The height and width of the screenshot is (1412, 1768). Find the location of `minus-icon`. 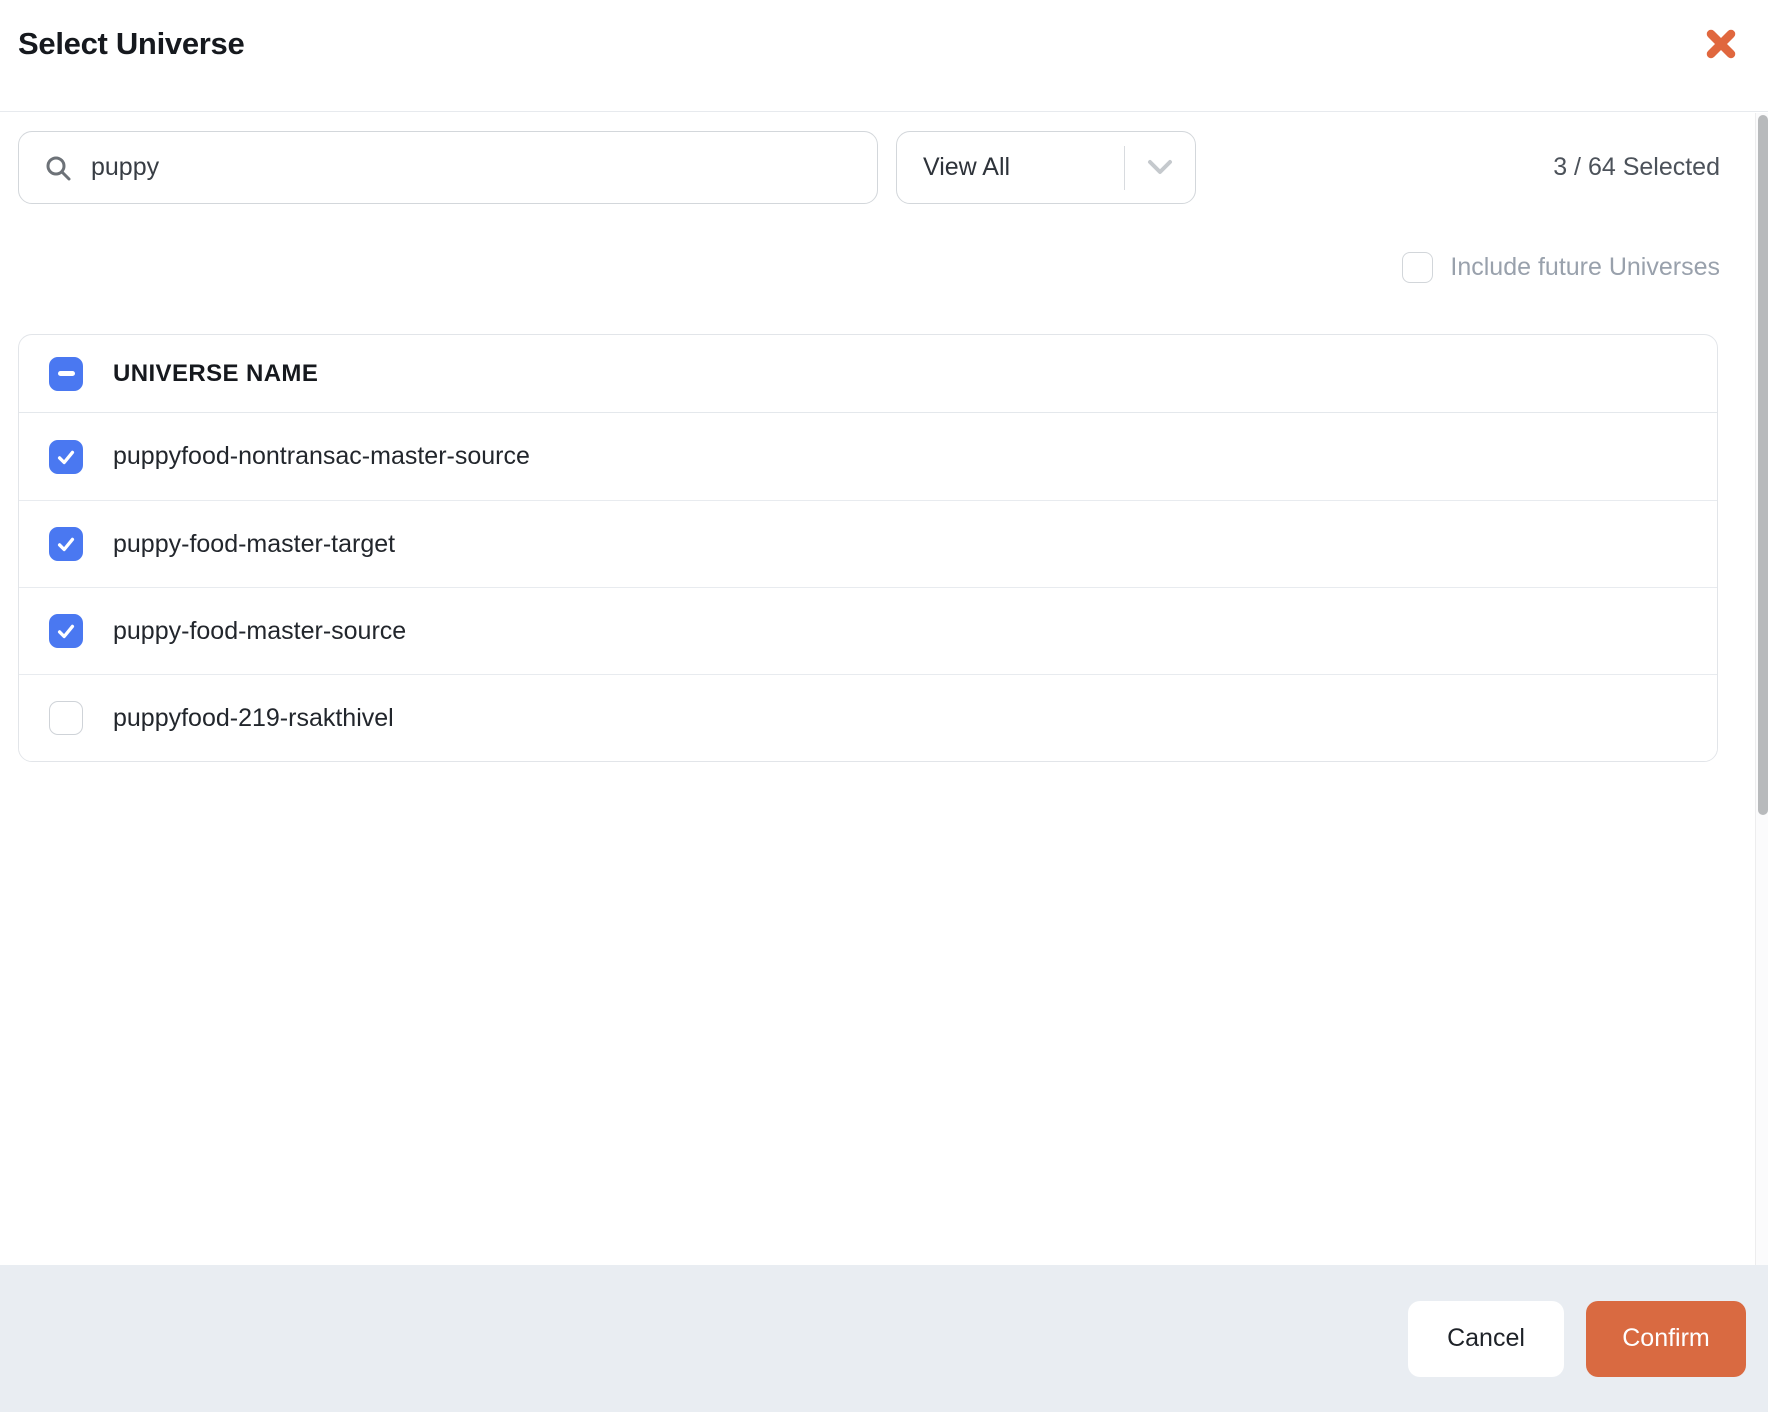

minus-icon is located at coordinates (66, 373).